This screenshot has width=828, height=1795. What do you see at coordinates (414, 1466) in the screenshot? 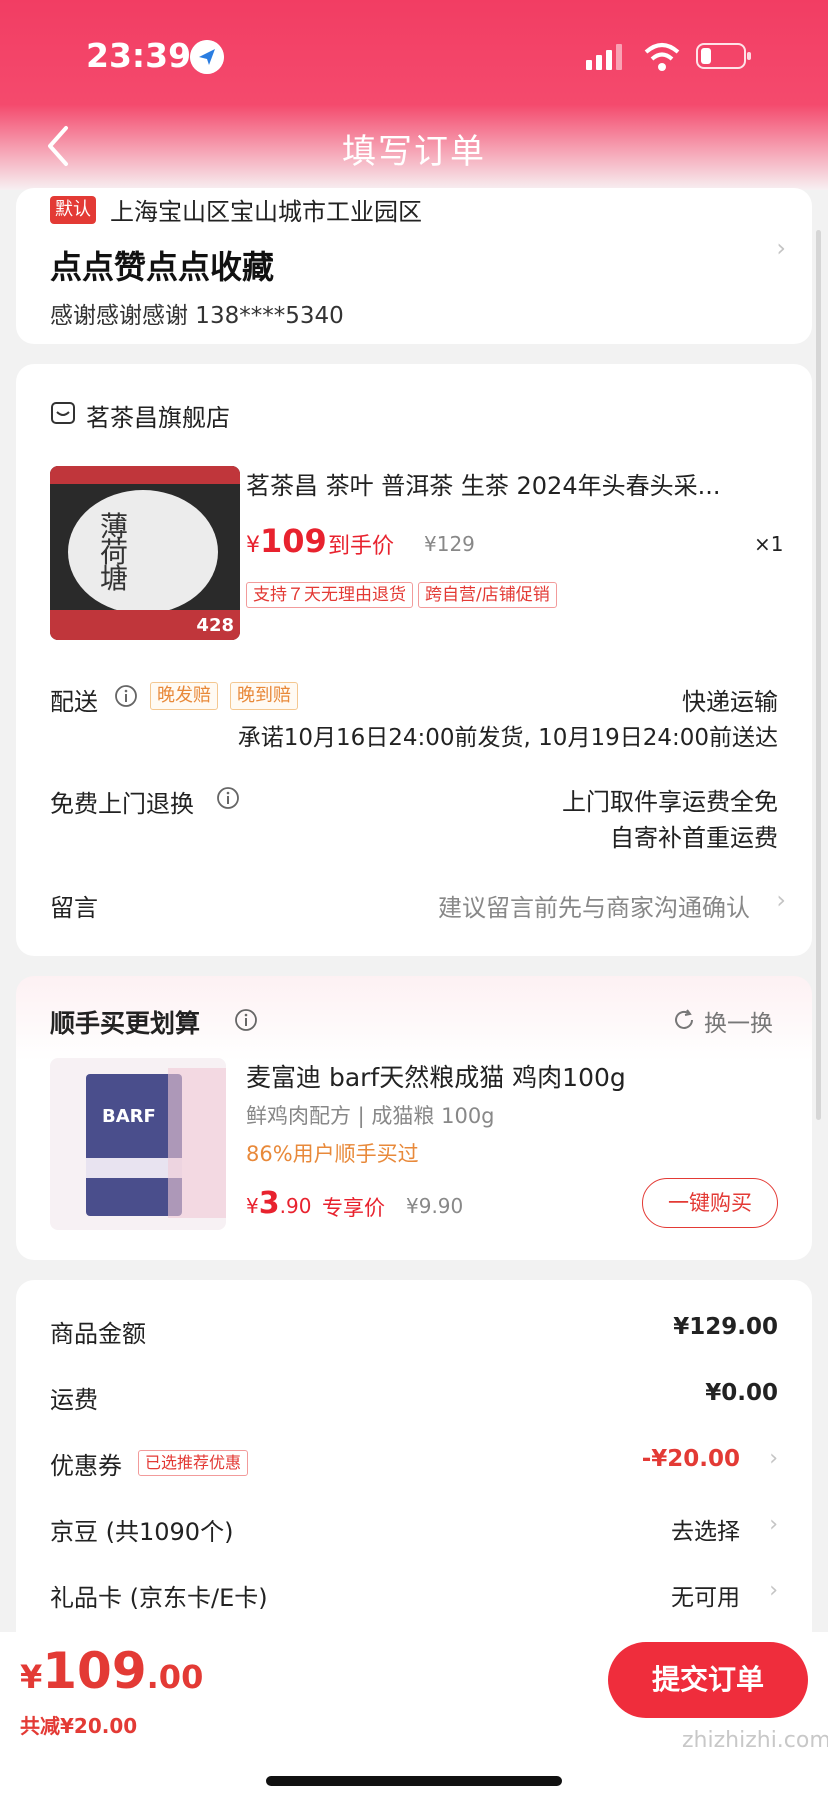
I see `summary-row-coupon: 优惠券 已选推荐优惠 -¥20.00 ›` at bounding box center [414, 1466].